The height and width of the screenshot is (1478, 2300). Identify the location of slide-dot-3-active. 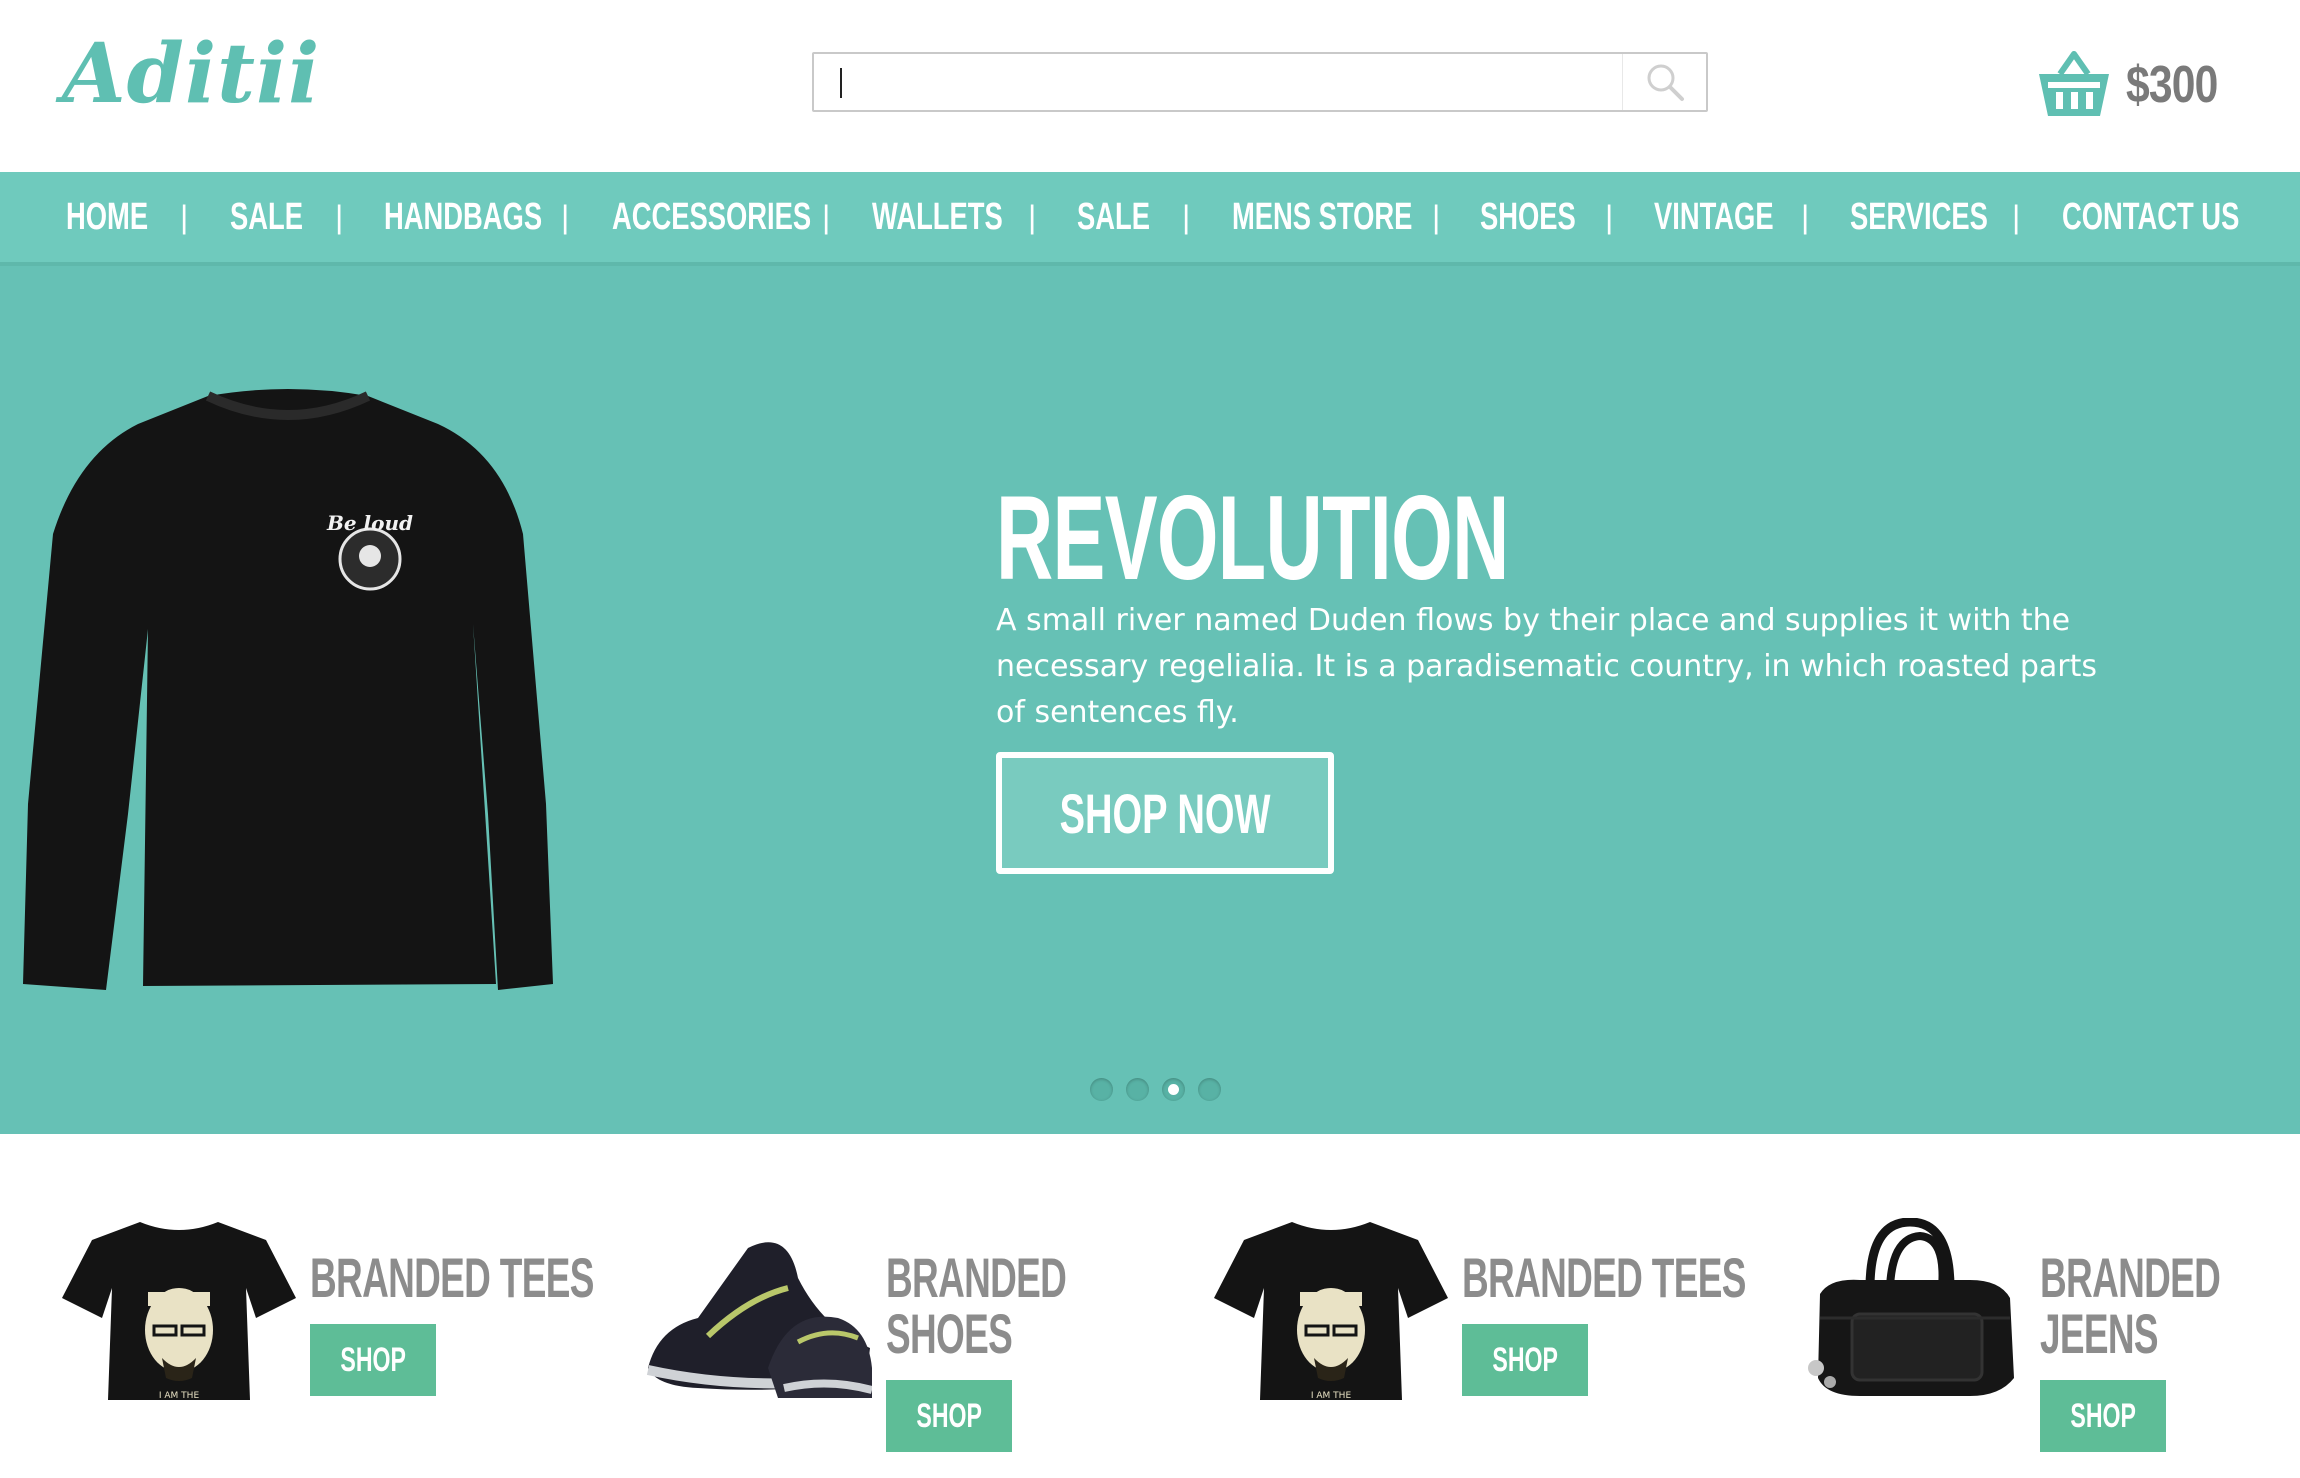
(1173, 1089).